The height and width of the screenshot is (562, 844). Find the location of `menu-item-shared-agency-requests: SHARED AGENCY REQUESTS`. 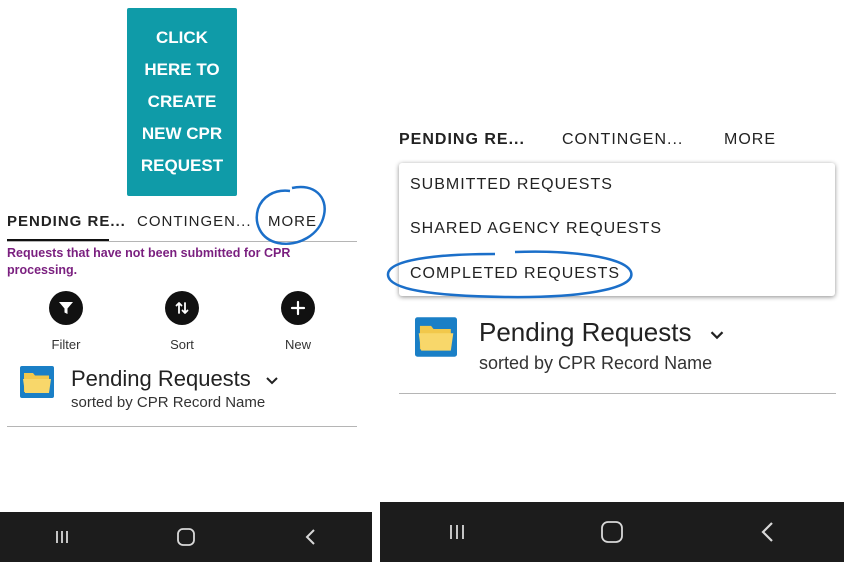

menu-item-shared-agency-requests: SHARED AGENCY REQUESTS is located at coordinates (536, 229).